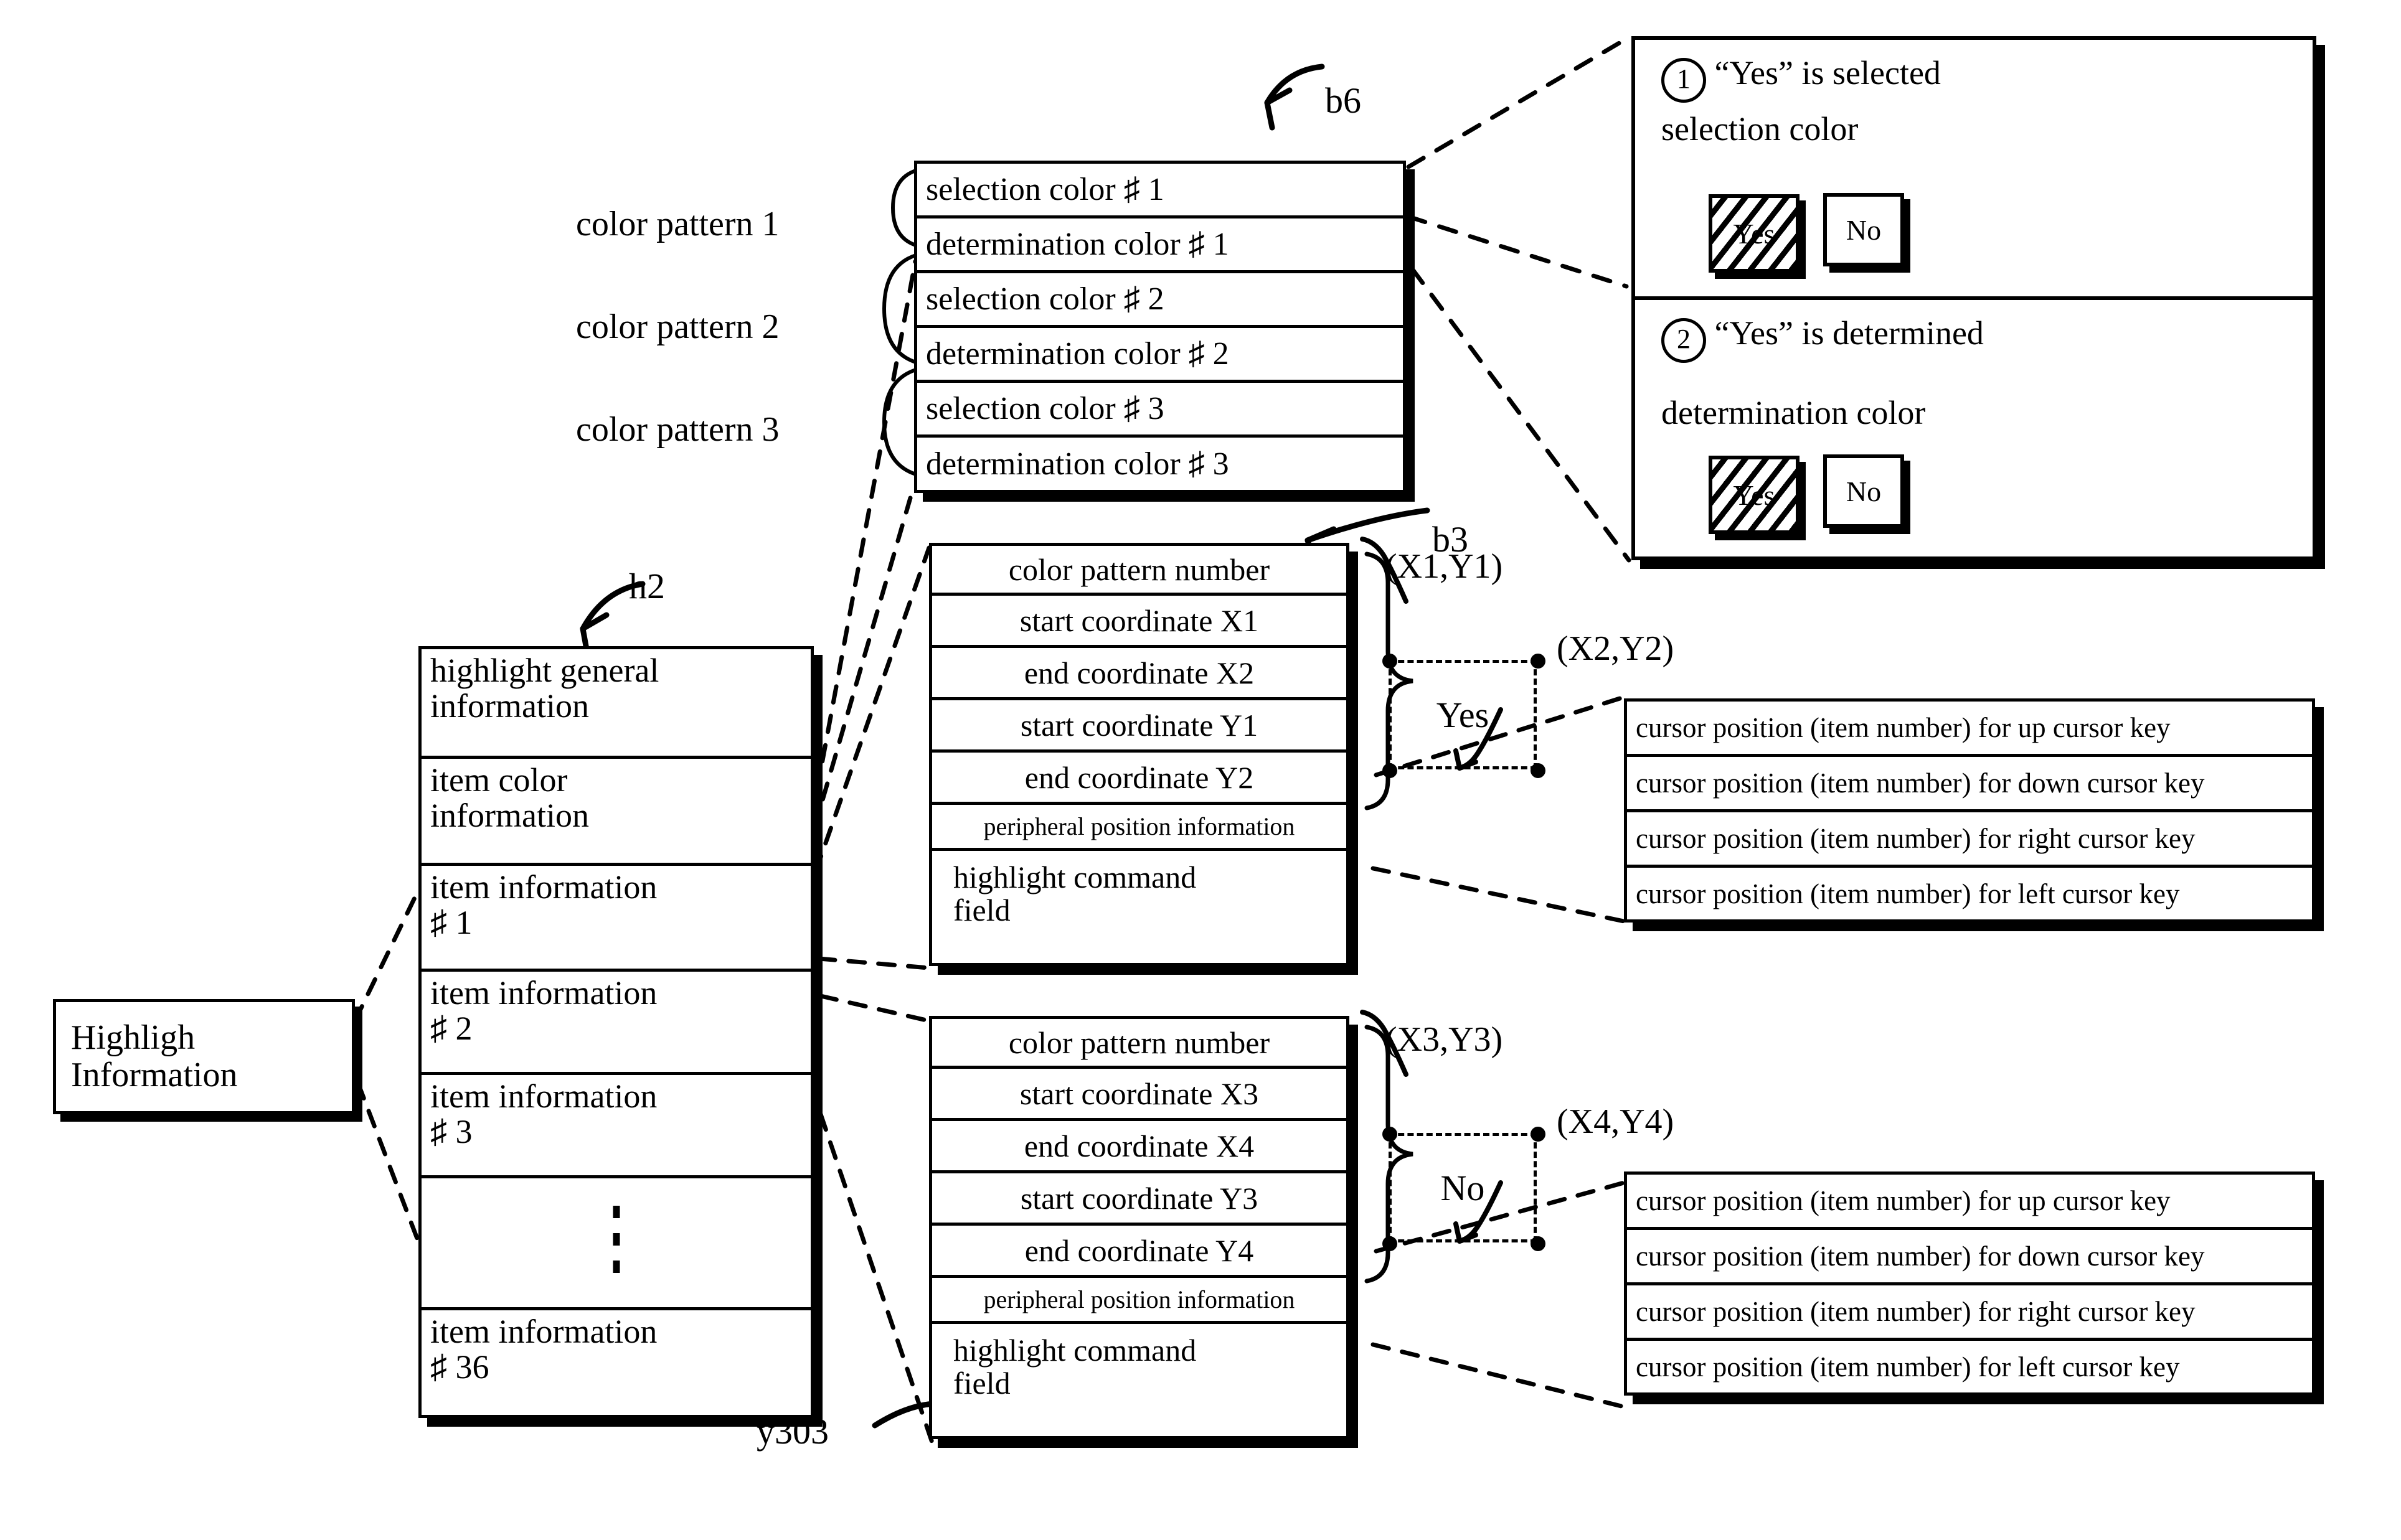 The width and height of the screenshot is (2401, 1540). Describe the element at coordinates (1683, 80) in the screenshot. I see `circled-number-1-icon: 1` at that location.